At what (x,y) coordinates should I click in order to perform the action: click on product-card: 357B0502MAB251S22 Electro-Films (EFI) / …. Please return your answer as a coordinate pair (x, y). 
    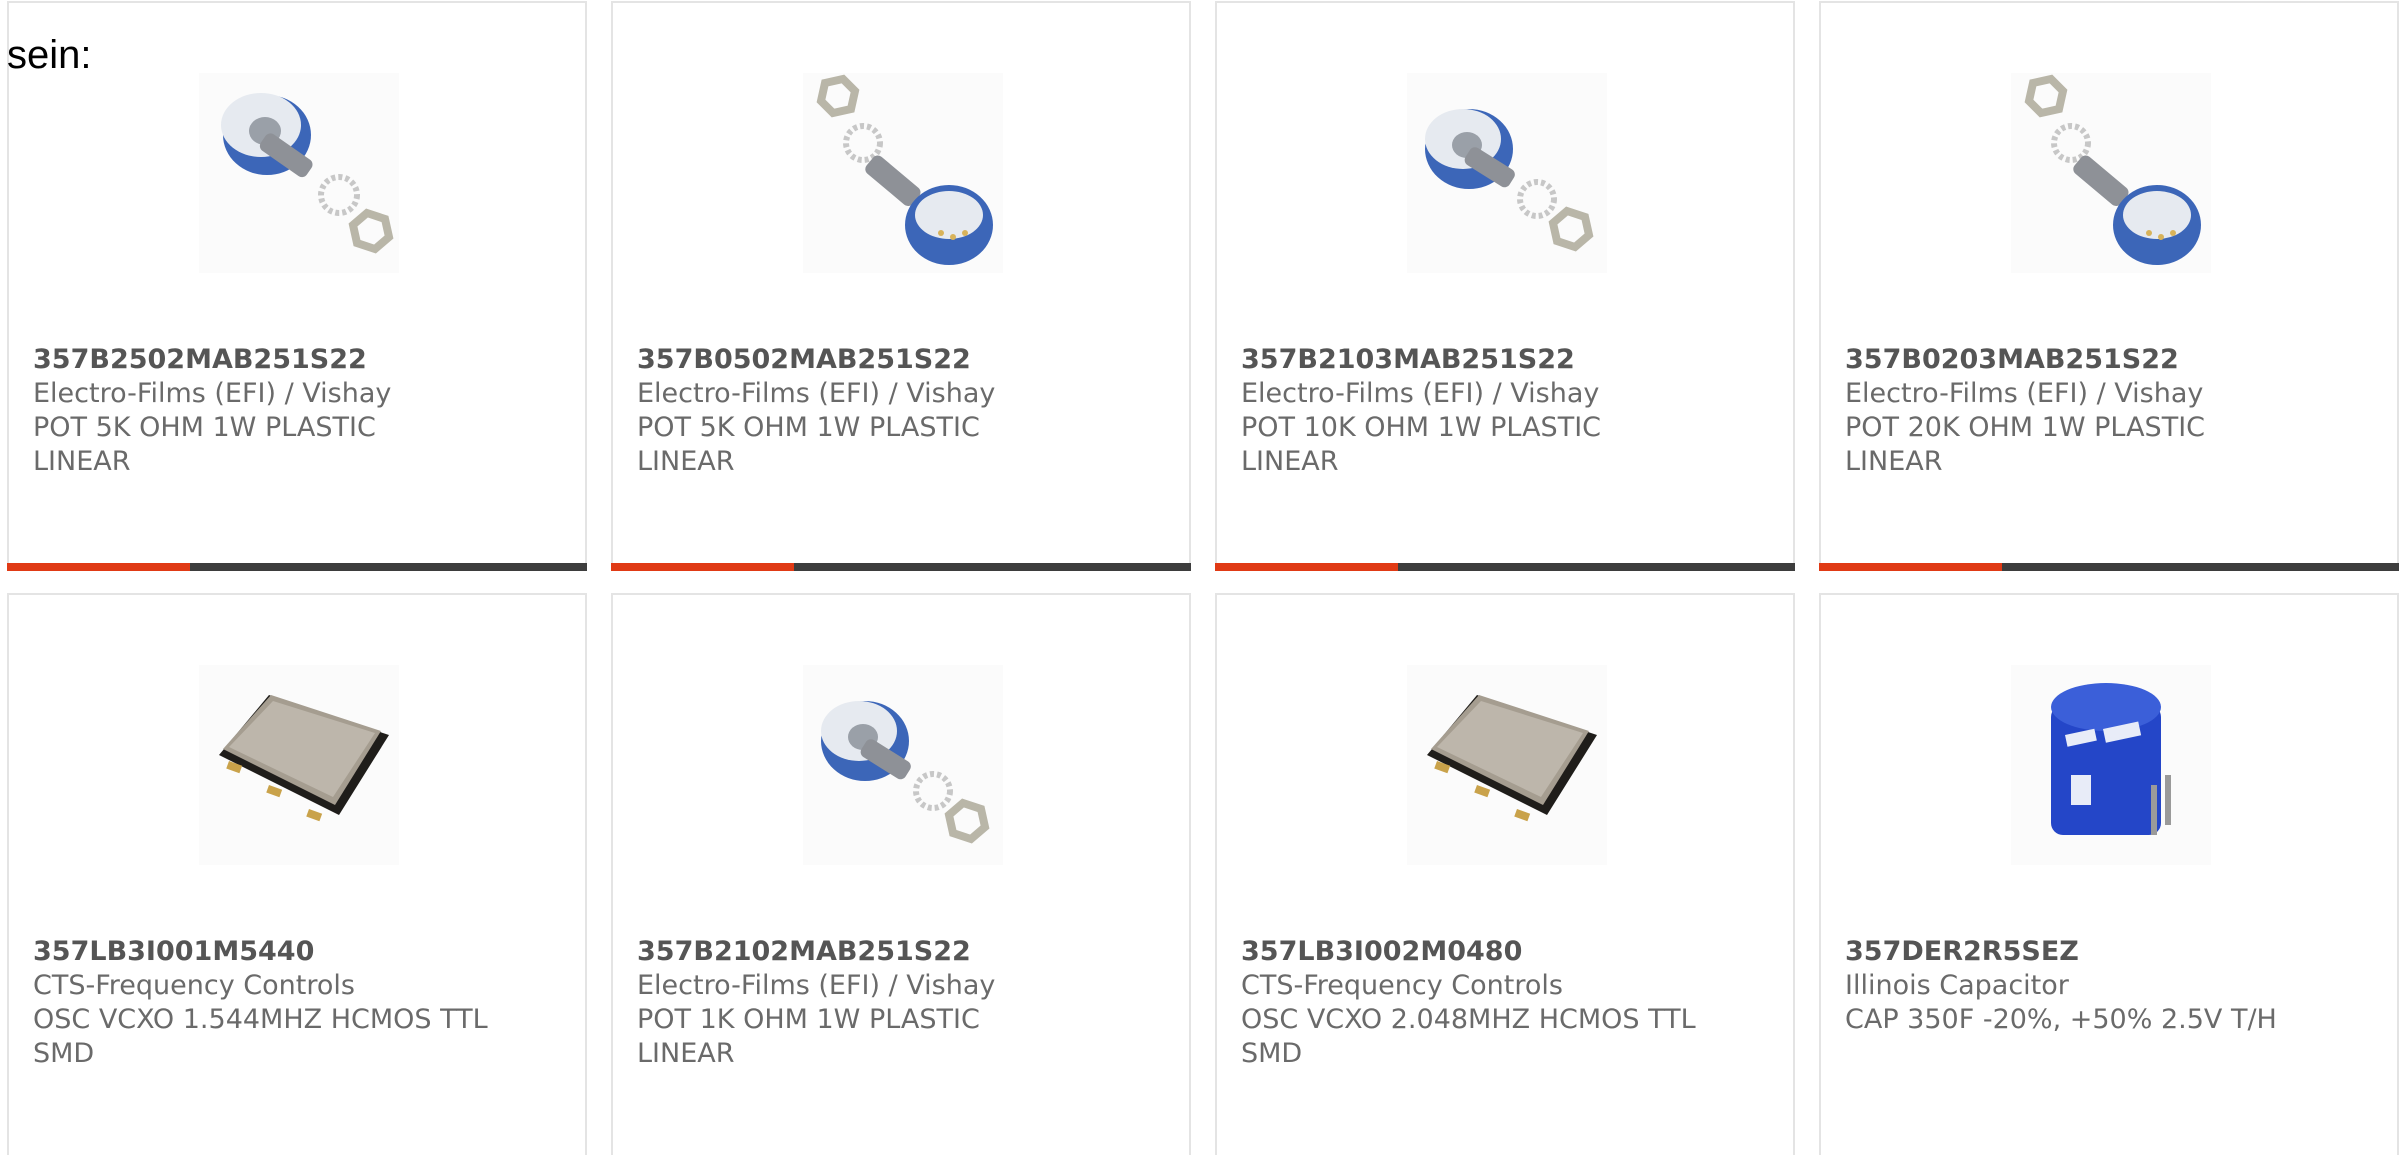
    Looking at the image, I should click on (901, 286).